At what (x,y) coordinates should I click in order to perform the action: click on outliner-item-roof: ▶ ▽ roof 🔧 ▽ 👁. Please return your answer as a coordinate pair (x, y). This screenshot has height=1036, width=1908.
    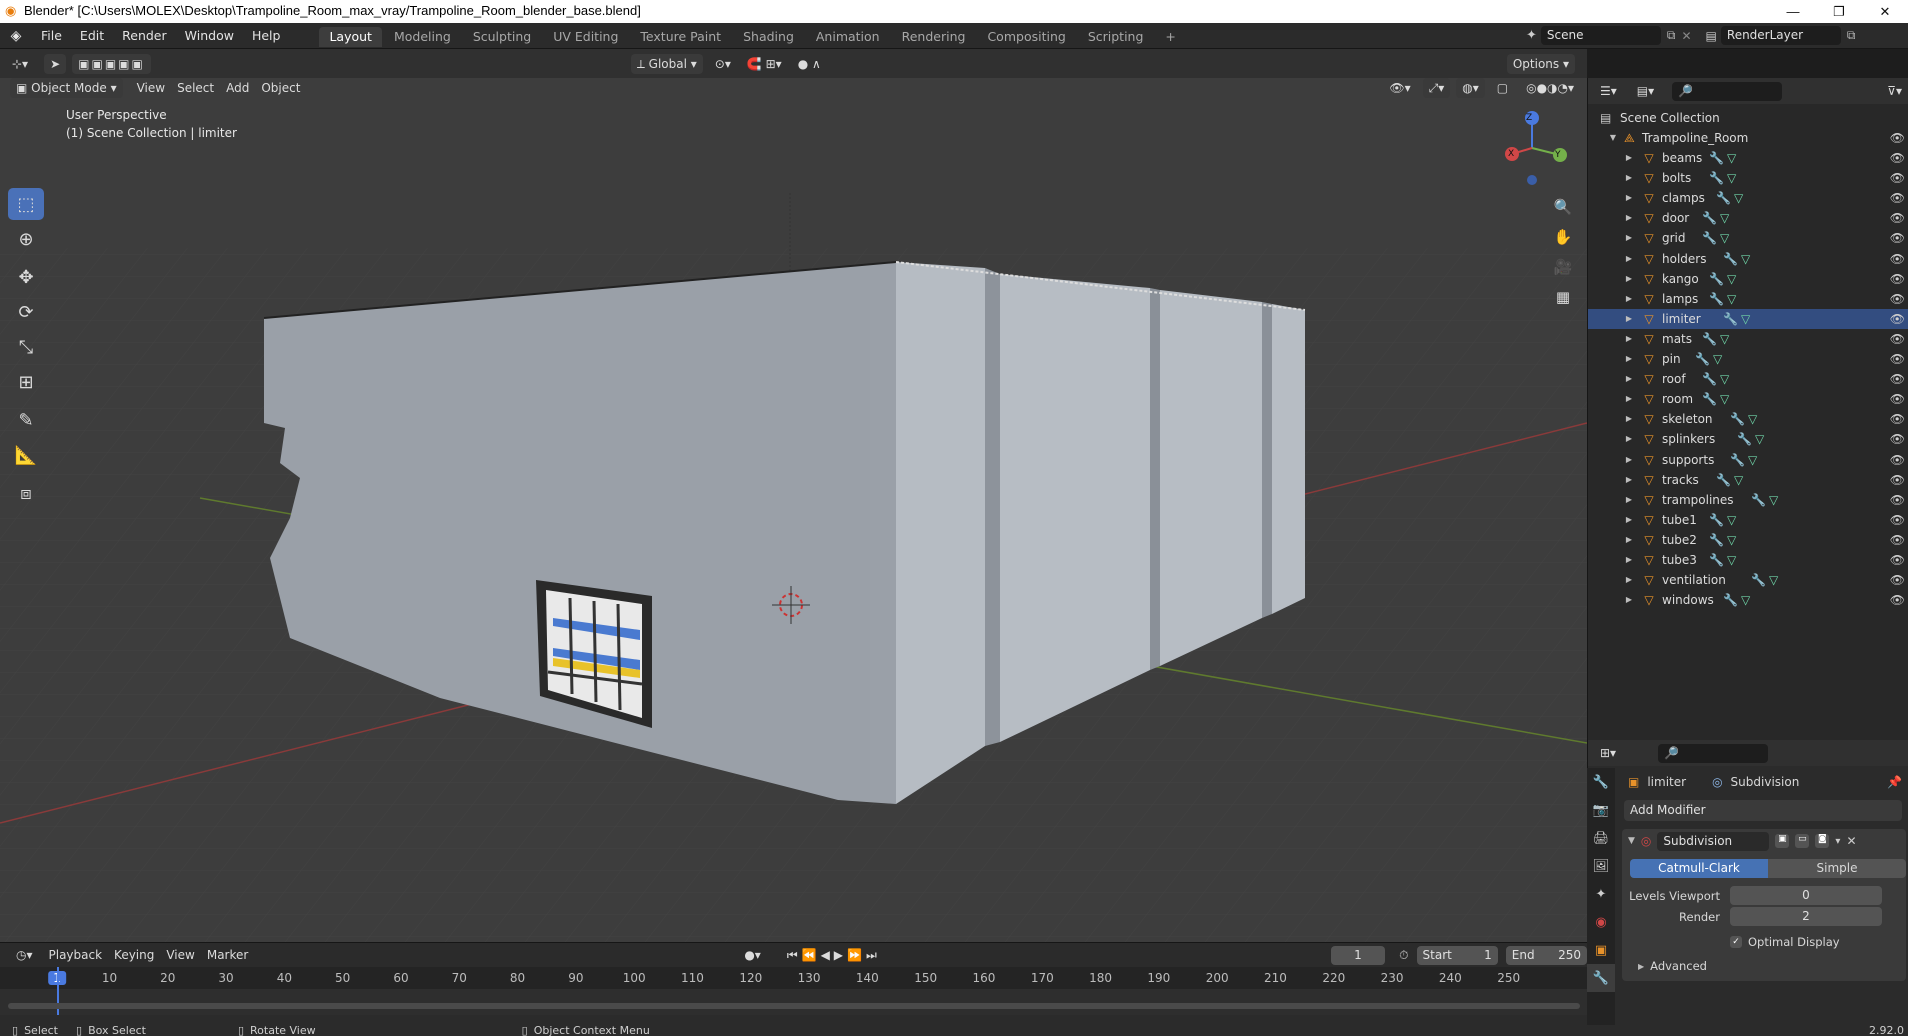
    Looking at the image, I should click on (1748, 379).